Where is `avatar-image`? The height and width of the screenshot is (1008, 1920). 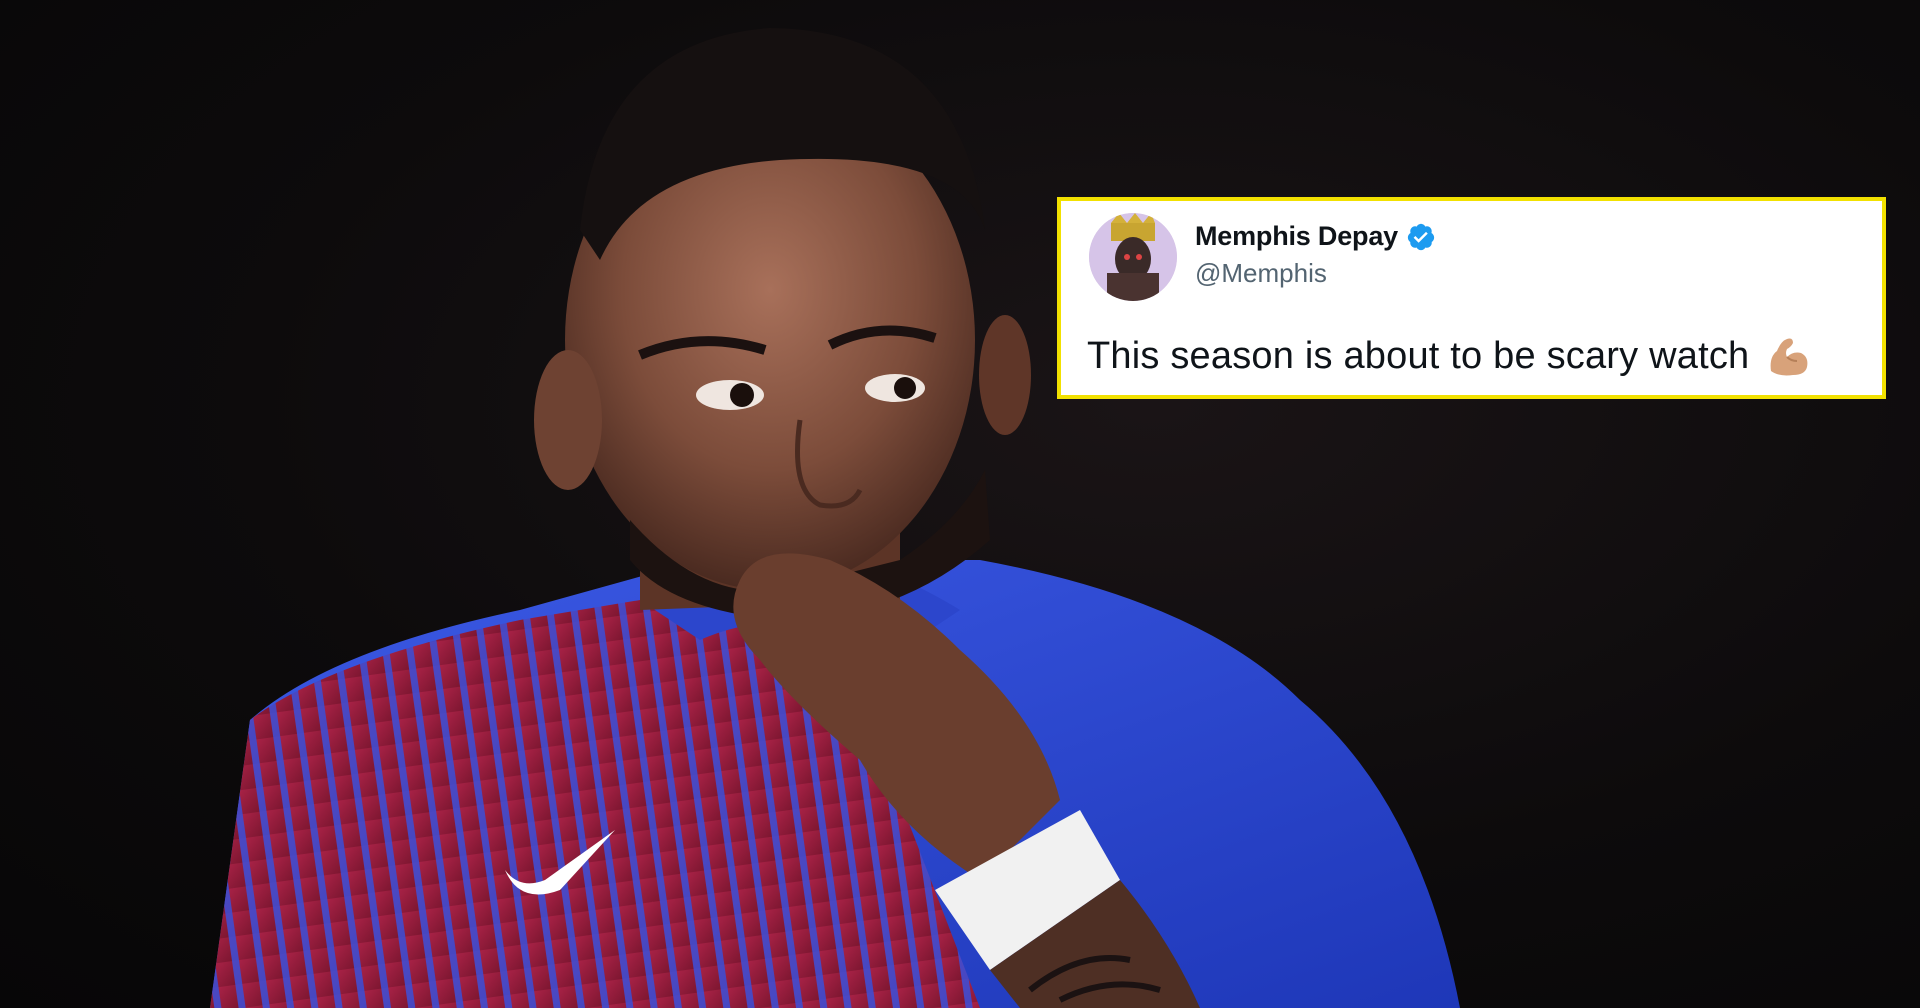 avatar-image is located at coordinates (1133, 257).